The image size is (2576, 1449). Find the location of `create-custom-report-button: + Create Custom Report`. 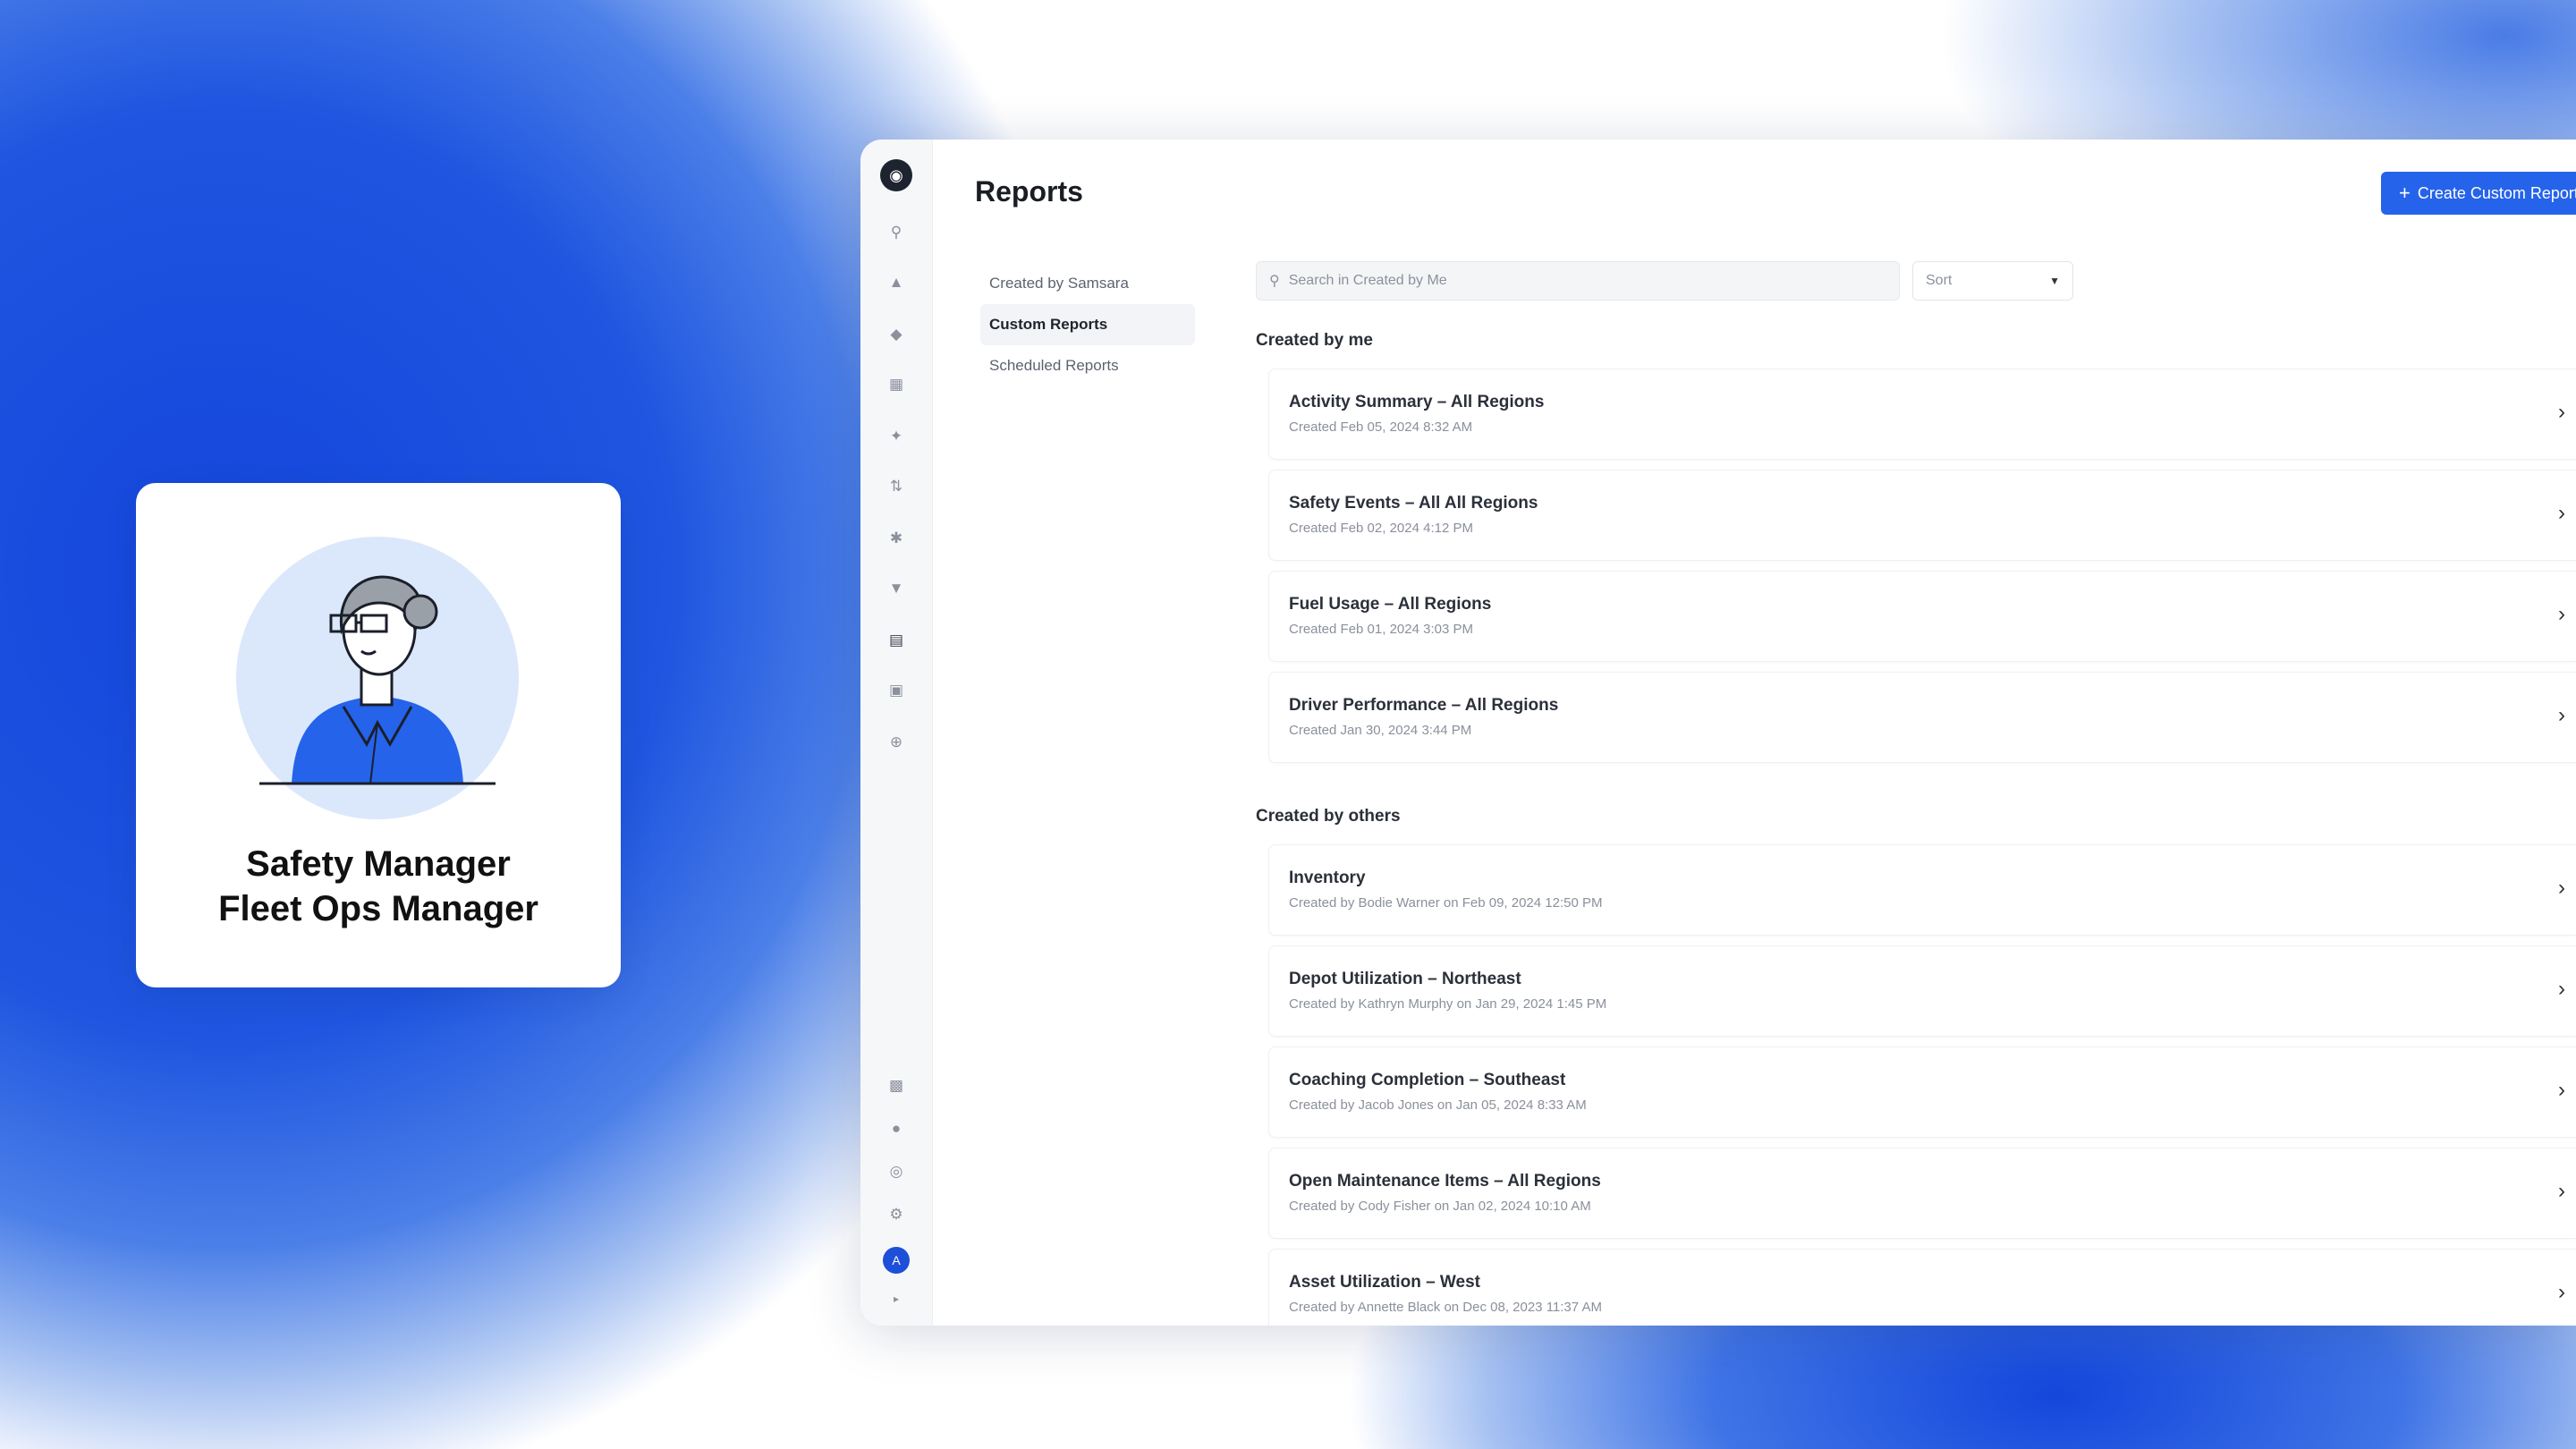

create-custom-report-button: + Create Custom Report is located at coordinates (2478, 193).